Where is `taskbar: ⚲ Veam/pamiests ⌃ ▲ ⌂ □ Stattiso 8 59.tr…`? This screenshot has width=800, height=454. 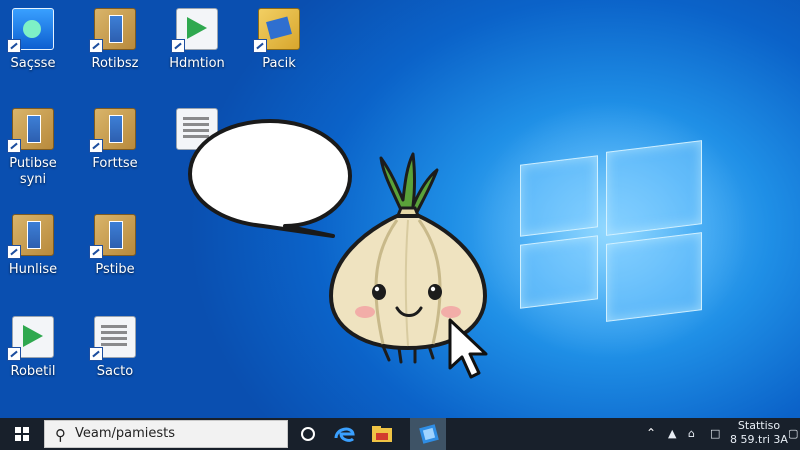 taskbar: ⚲ Veam/pamiests ⌃ ▲ ⌂ □ Stattiso 8 59.tr… is located at coordinates (400, 434).